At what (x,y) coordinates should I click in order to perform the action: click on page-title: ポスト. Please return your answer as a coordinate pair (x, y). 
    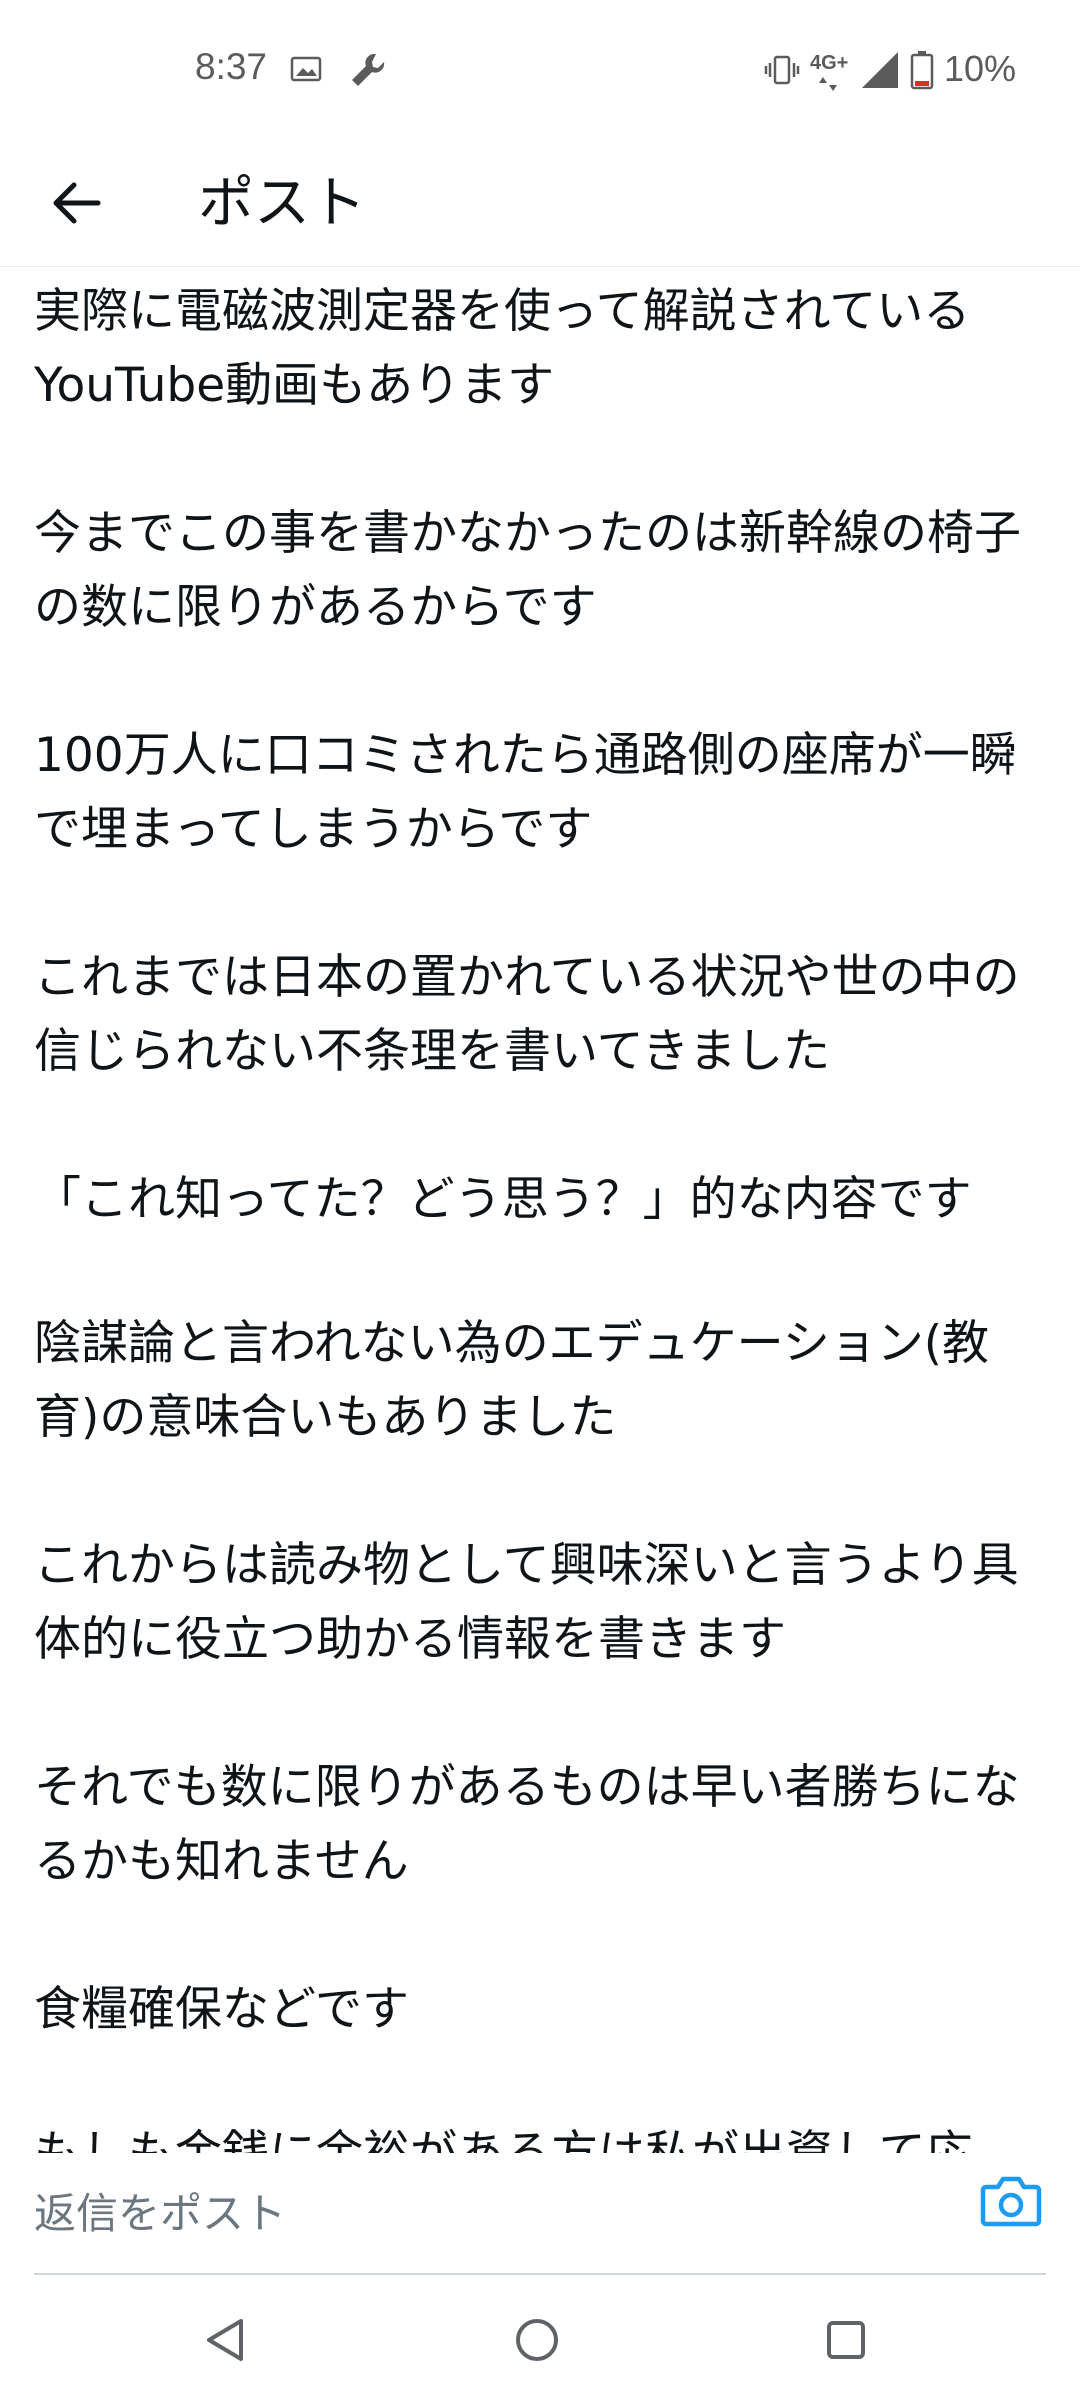
    Looking at the image, I should click on (282, 203).